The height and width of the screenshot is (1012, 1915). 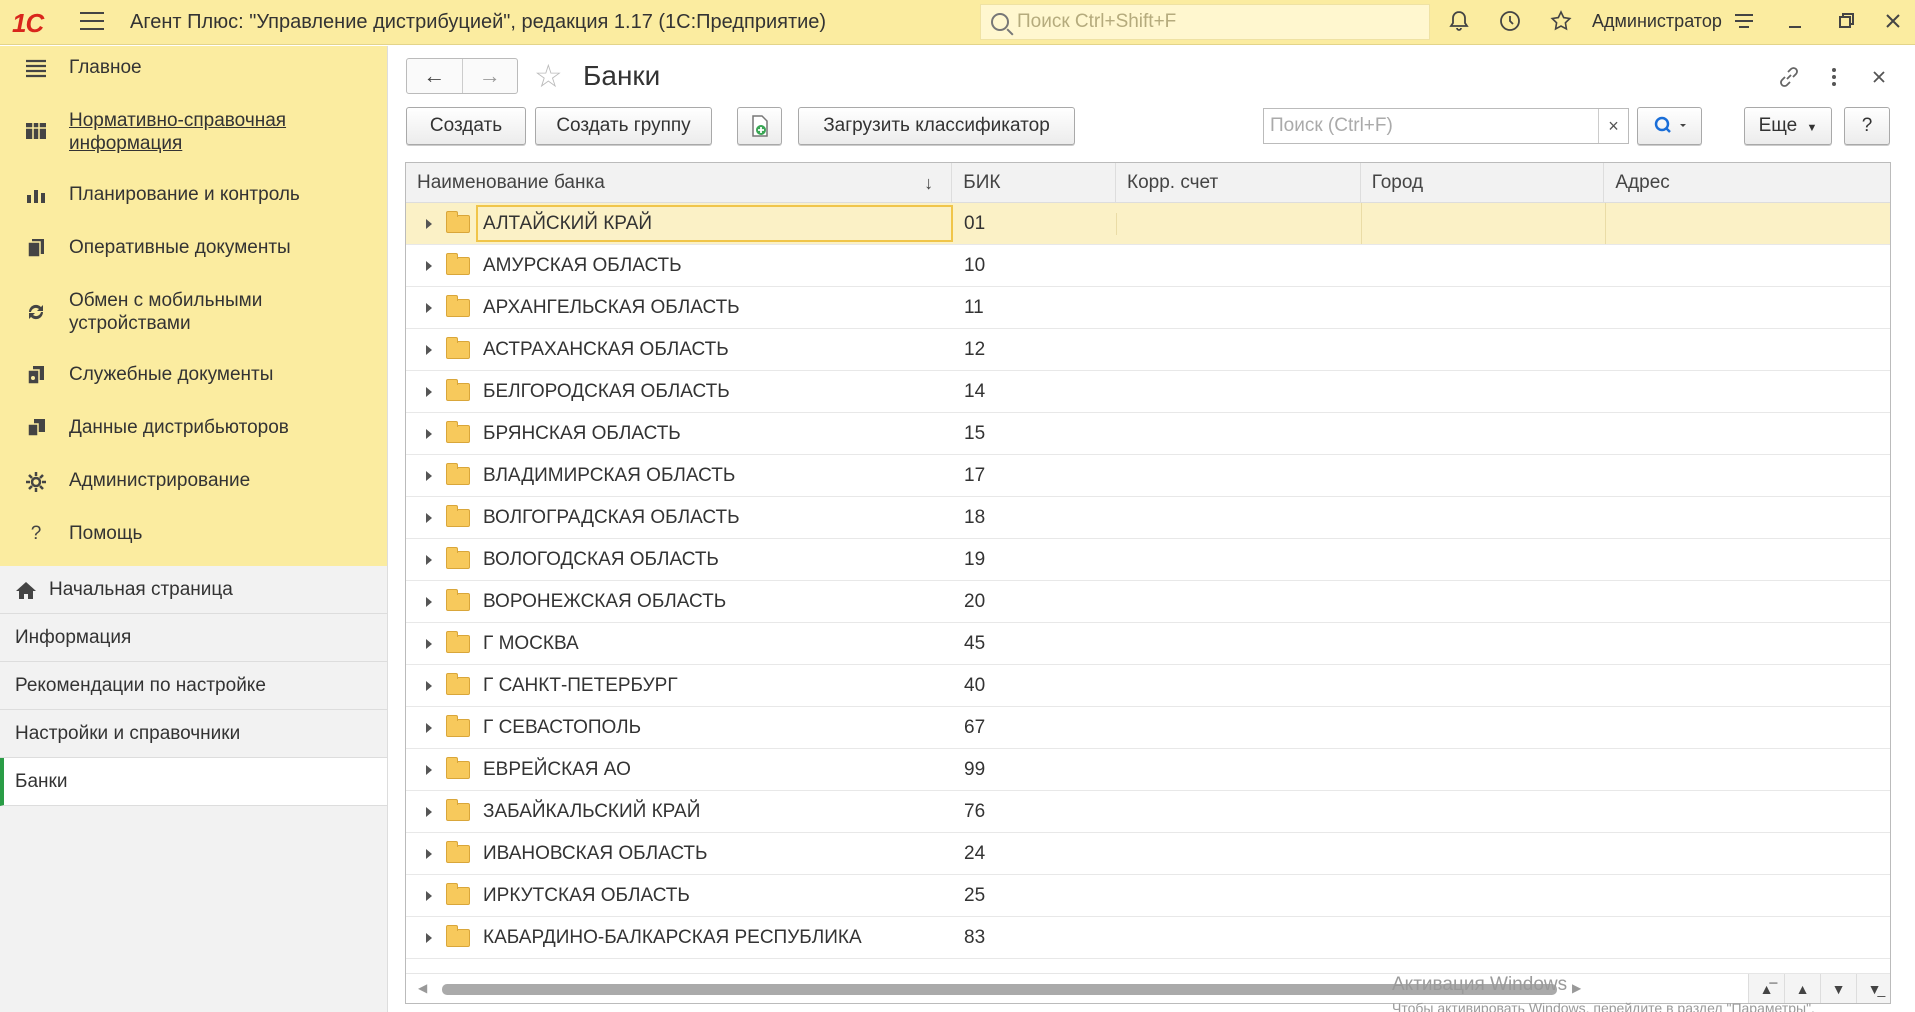 I want to click on table-row: ВОЛГОГРАДСКАЯ ОБЛАСТЬ 18, so click(x=1148, y=518).